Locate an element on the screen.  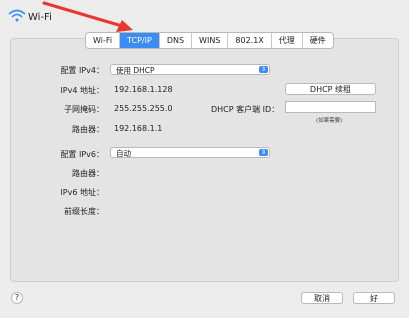
dhcp-client-id-input is located at coordinates (330, 107).